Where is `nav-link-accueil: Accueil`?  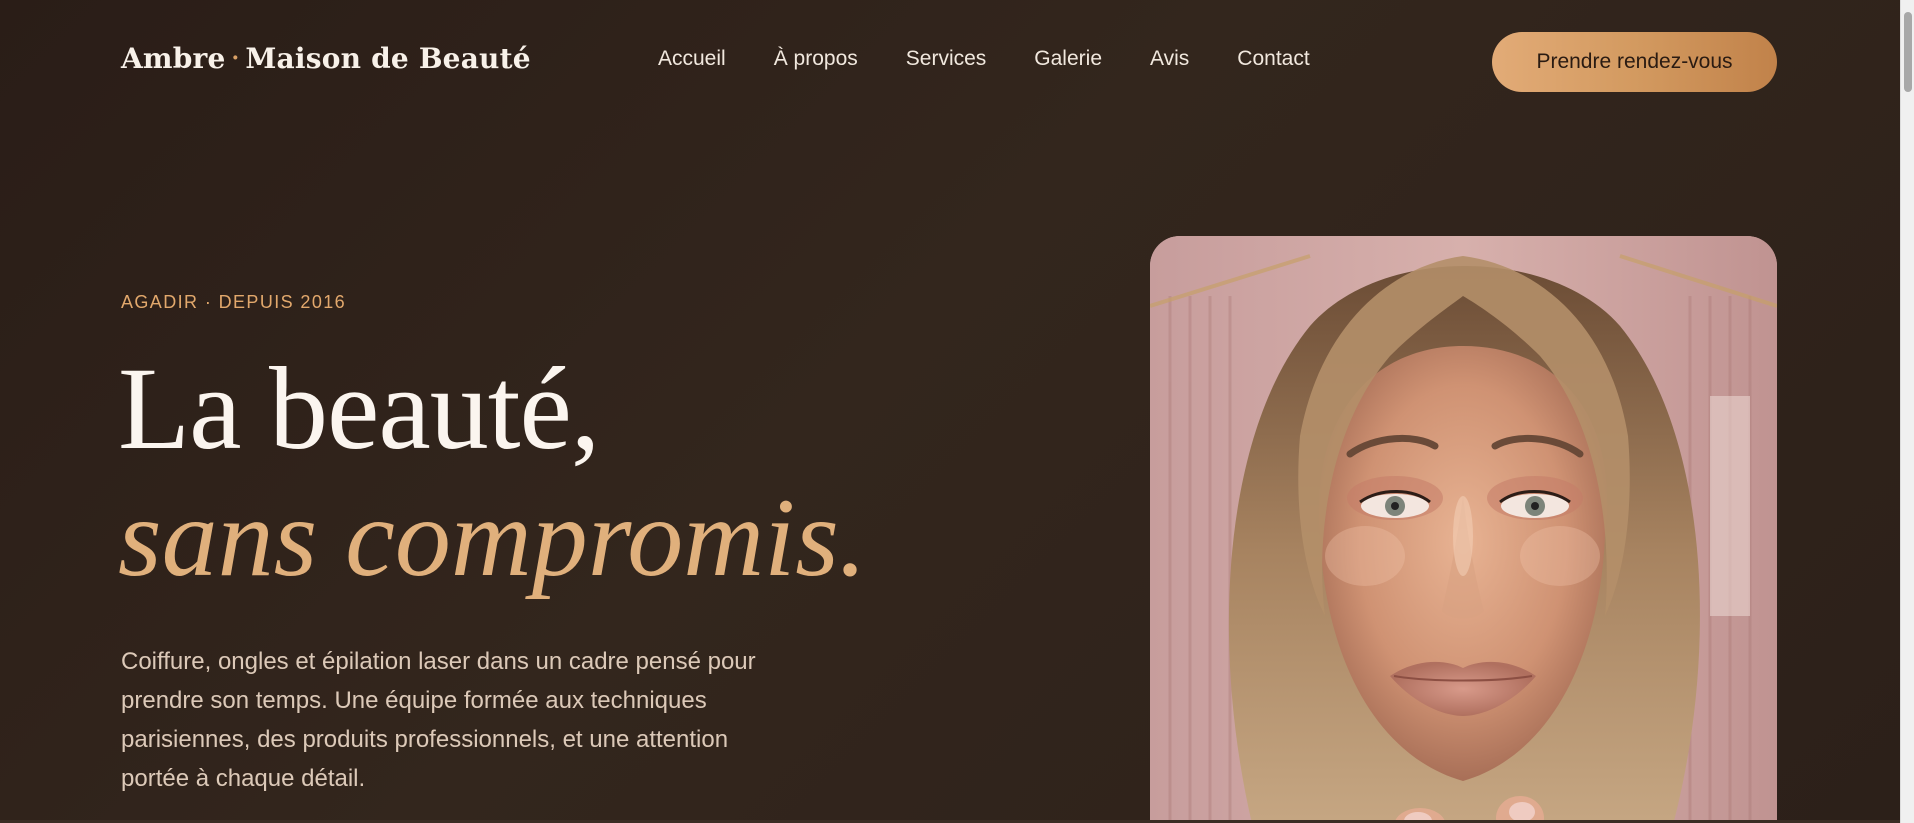 nav-link-accueil: Accueil is located at coordinates (692, 59).